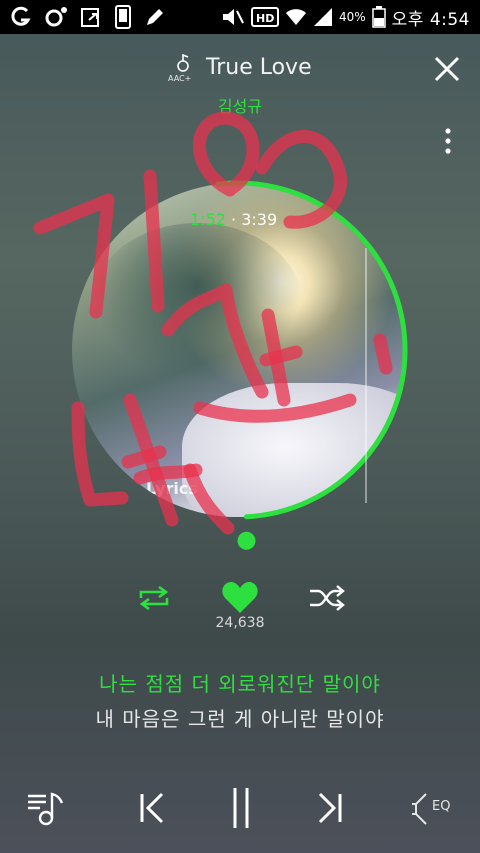 The height and width of the screenshot is (853, 480). What do you see at coordinates (48, 808) in the screenshot?
I see `playlist-icon` at bounding box center [48, 808].